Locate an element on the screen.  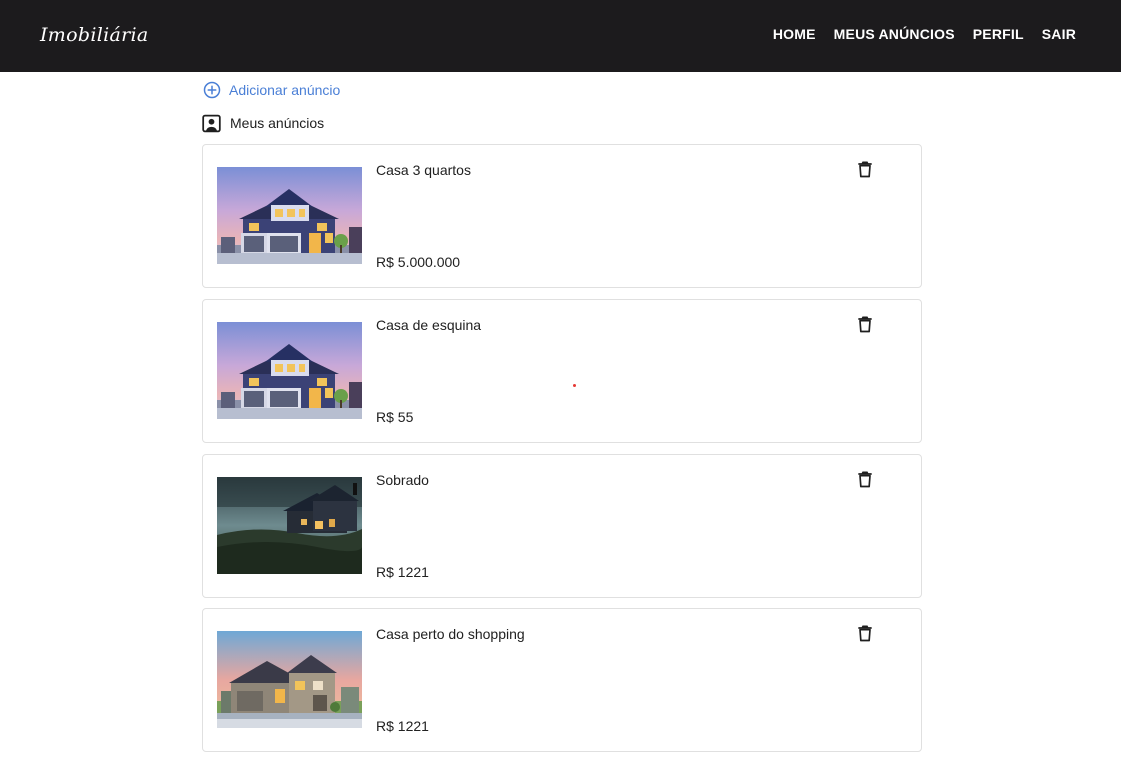
nav-sair: SAIR is located at coordinates (1059, 34).